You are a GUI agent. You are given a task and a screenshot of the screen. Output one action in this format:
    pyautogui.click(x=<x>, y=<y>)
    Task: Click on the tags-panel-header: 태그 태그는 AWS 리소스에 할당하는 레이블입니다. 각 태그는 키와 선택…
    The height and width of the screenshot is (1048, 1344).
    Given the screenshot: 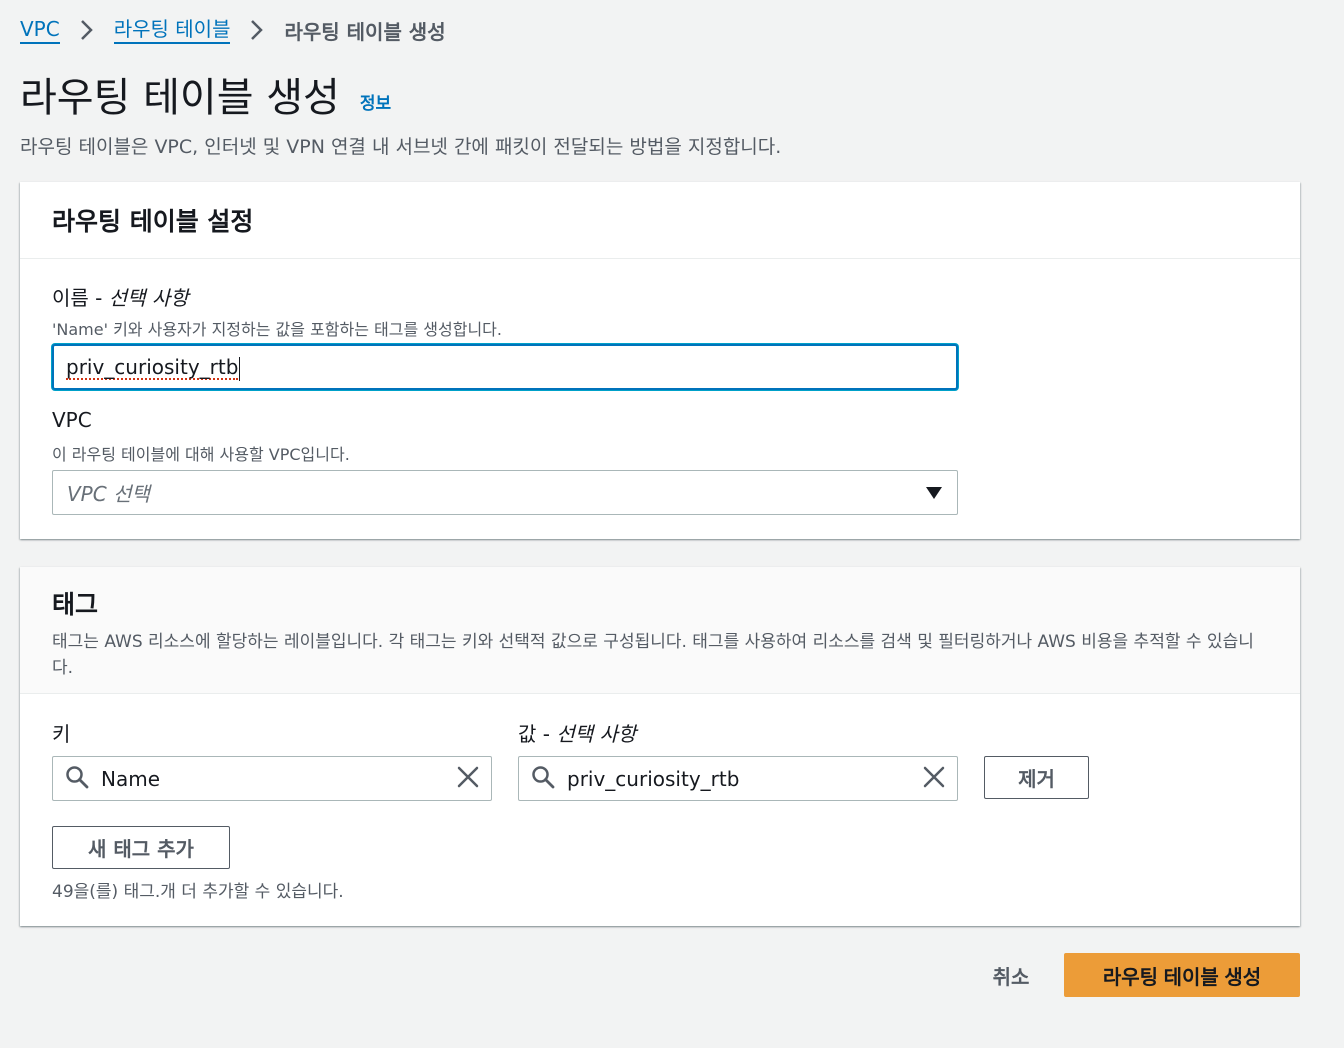 What is the action you would take?
    pyautogui.click(x=660, y=630)
    